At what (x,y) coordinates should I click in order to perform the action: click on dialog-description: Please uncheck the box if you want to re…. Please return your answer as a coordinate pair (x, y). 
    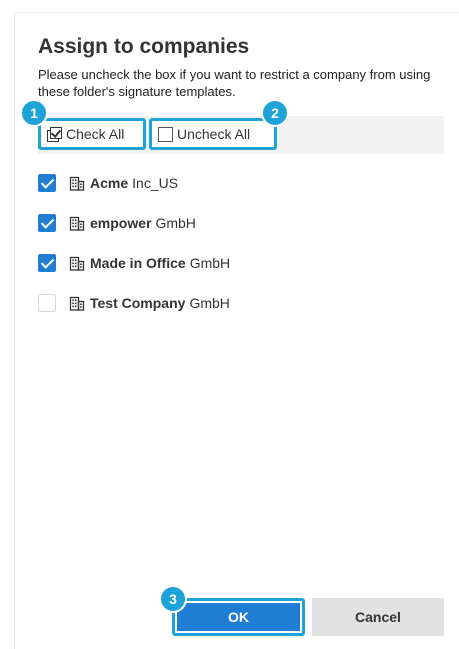
    Looking at the image, I should click on (234, 83).